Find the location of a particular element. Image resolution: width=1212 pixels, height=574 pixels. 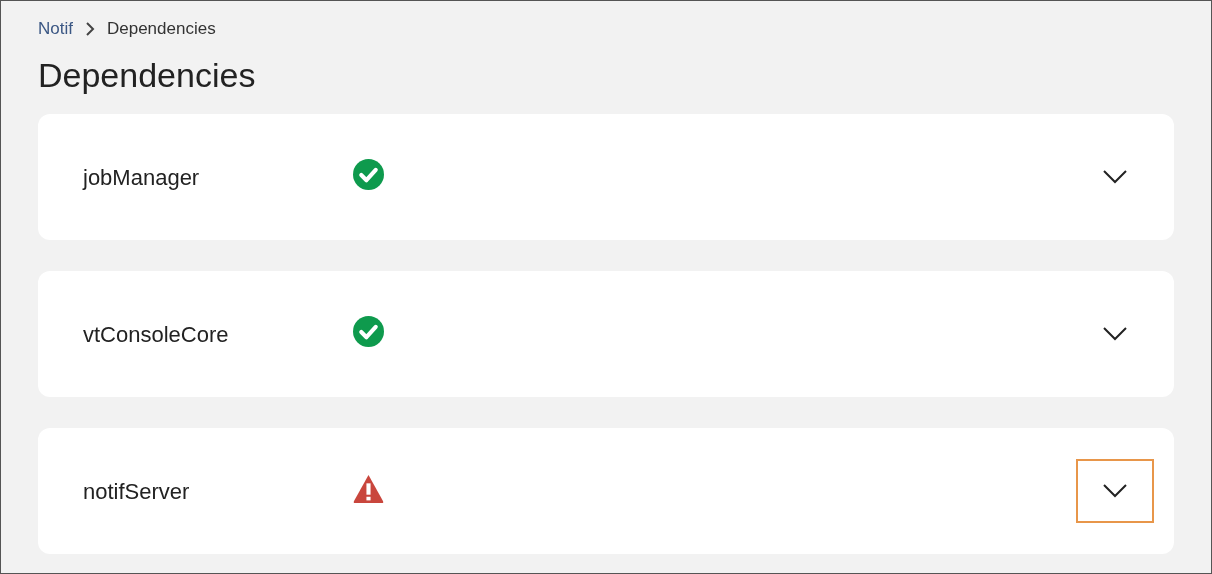

dependency-name: notifServer is located at coordinates (137, 491).